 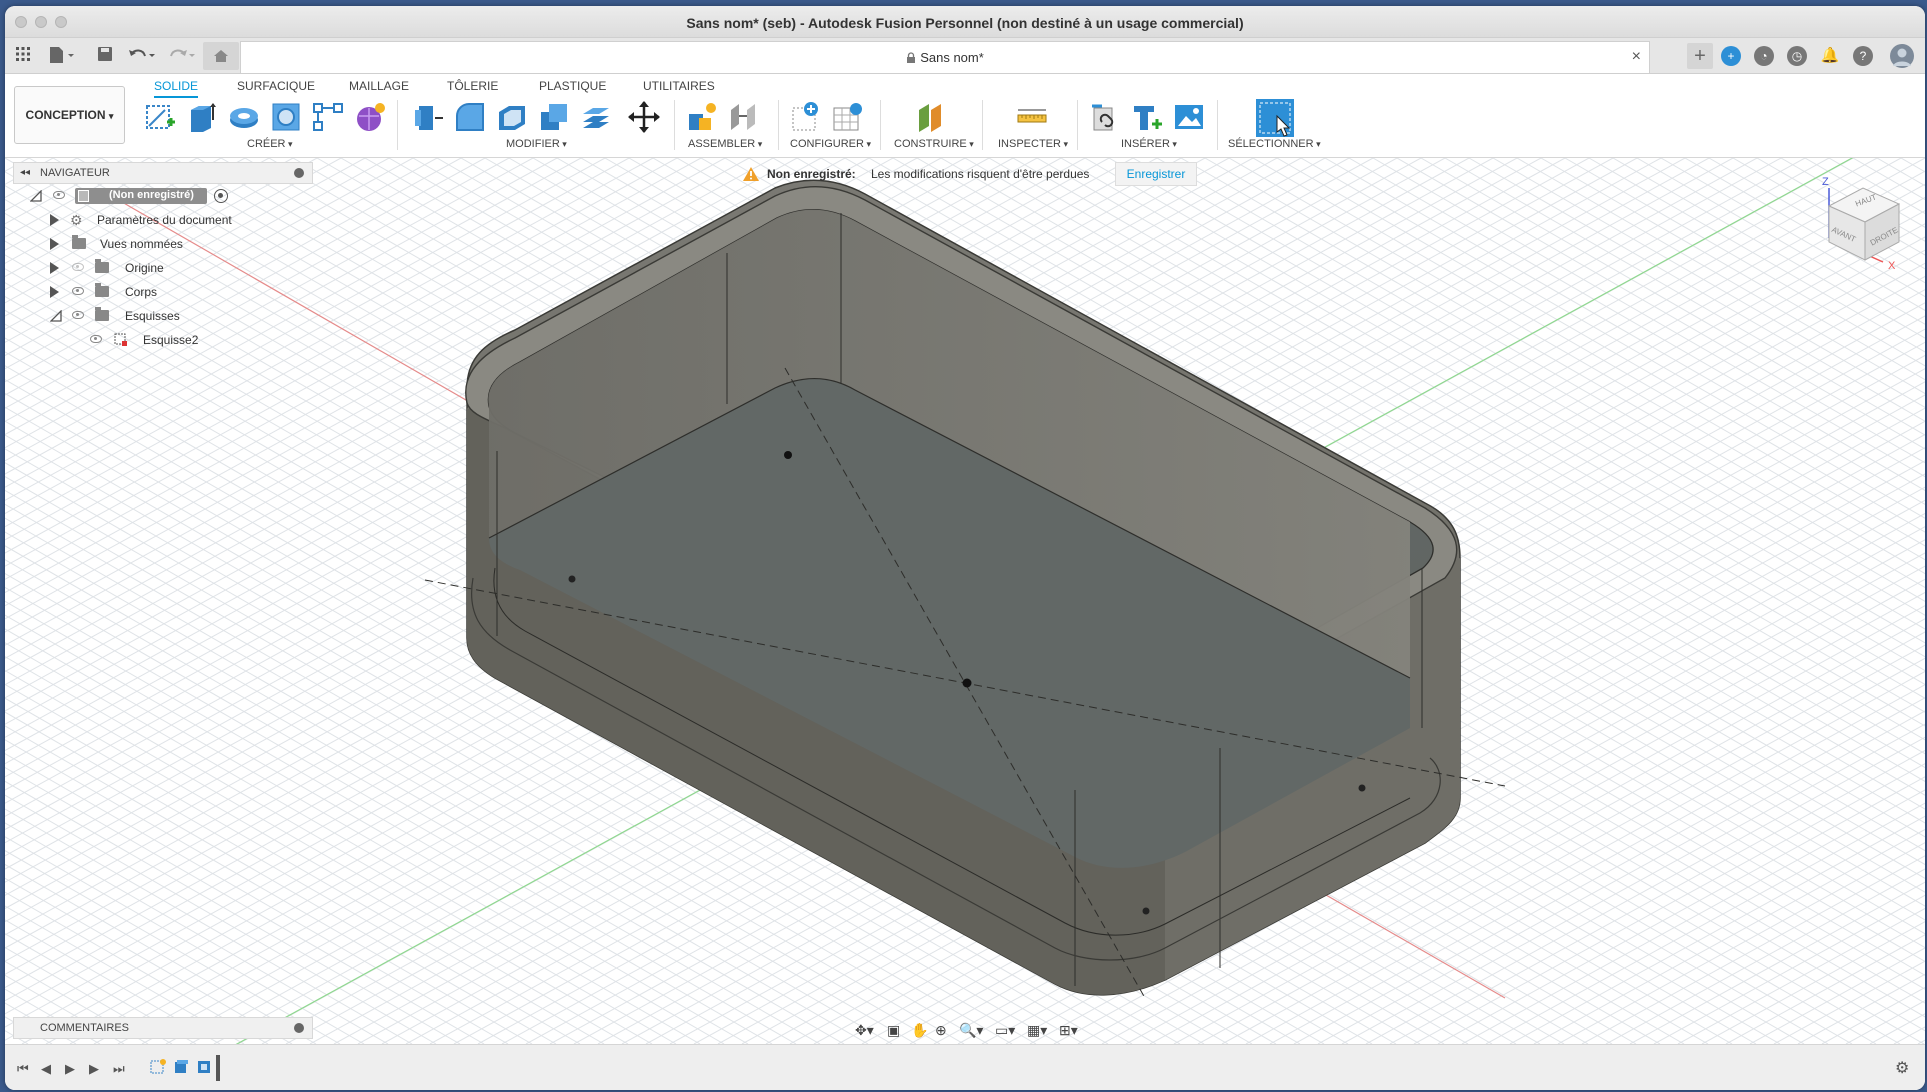 I want to click on extensions-icon: +, so click(x=1731, y=56).